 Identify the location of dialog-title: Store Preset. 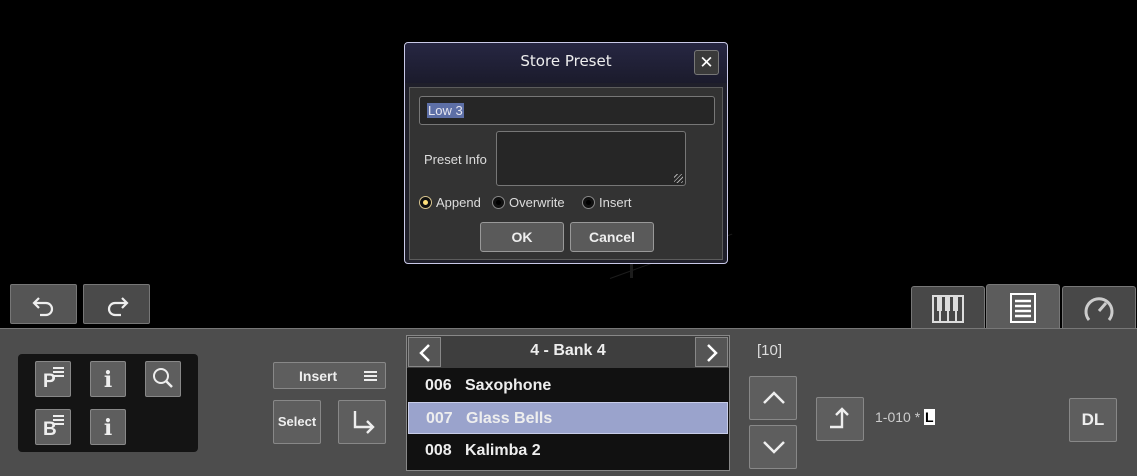
(566, 61).